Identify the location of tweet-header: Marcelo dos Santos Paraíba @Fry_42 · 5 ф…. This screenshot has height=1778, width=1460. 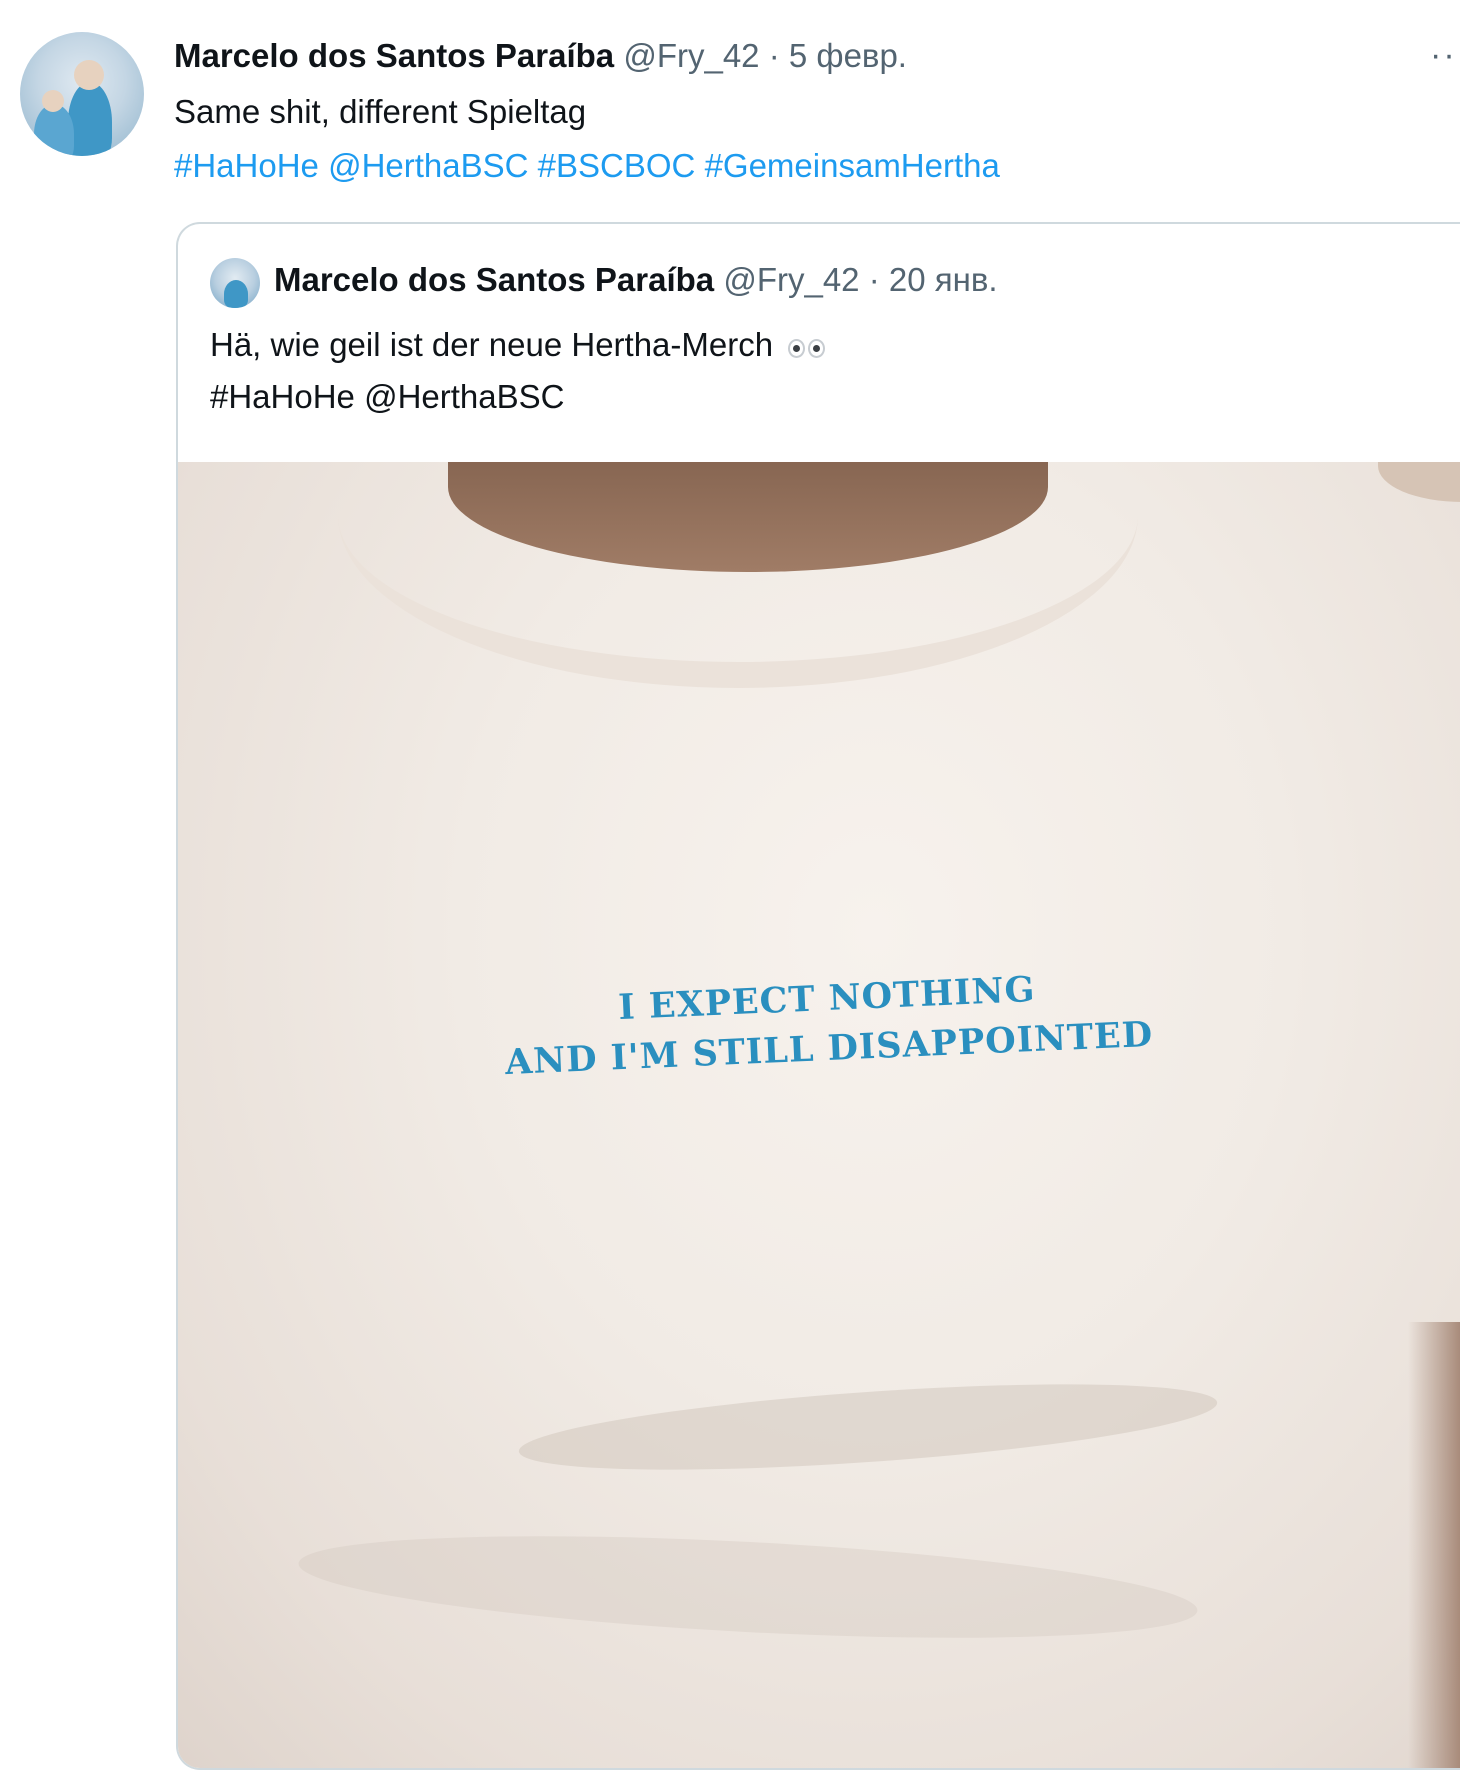
(540, 56).